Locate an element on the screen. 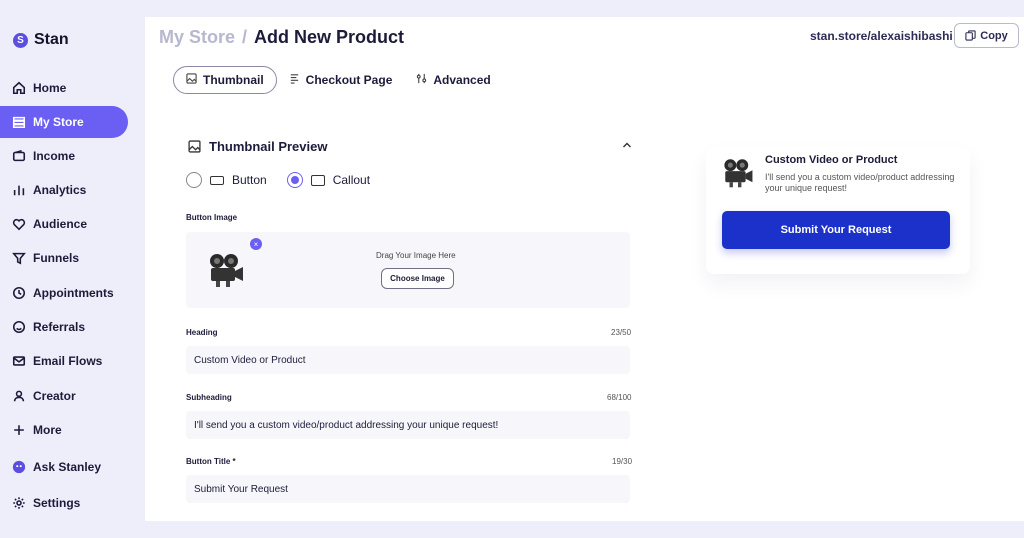 This screenshot has height=538, width=1024. copy-label: Copy is located at coordinates (994, 35).